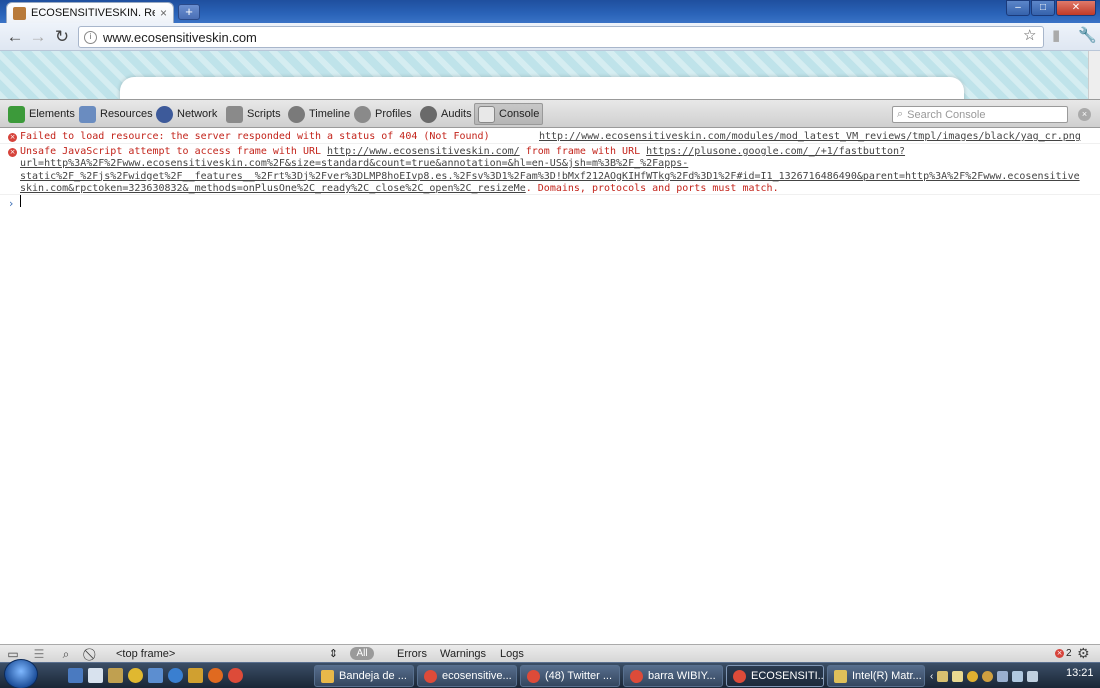 The image size is (1100, 688). Describe the element at coordinates (20, 201) in the screenshot. I see `console-input-caret` at that location.